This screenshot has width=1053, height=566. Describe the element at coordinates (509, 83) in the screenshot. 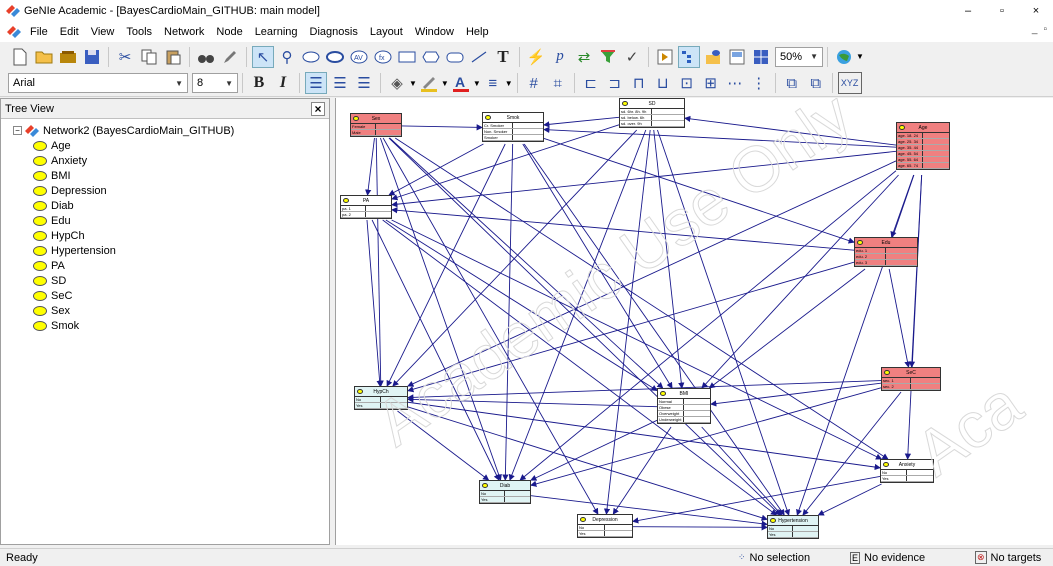

I see `line-width-dropdown-icon: ▼` at that location.